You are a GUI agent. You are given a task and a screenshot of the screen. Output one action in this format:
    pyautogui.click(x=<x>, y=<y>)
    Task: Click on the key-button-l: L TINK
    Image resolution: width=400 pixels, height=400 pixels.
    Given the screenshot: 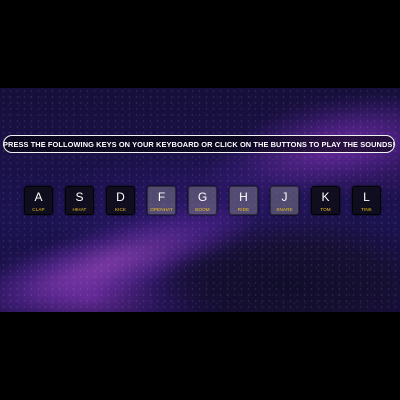 What is the action you would take?
    pyautogui.click(x=366, y=200)
    